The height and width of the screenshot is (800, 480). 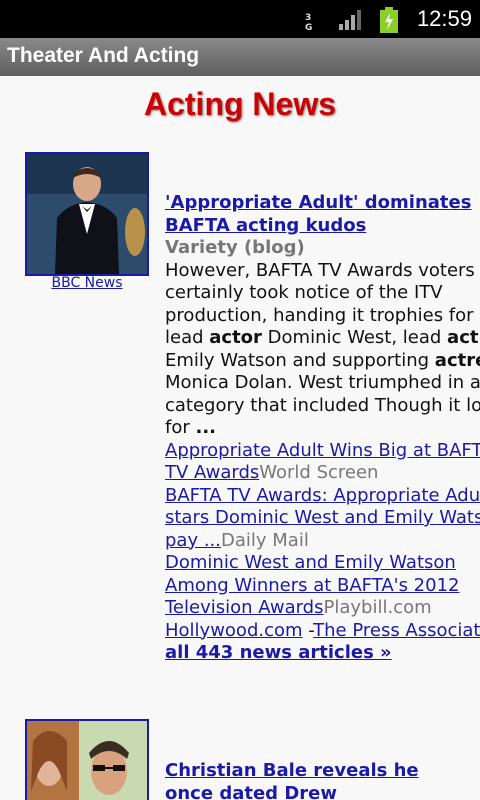 I want to click on article-1-source: Variety (blog), so click(x=235, y=247).